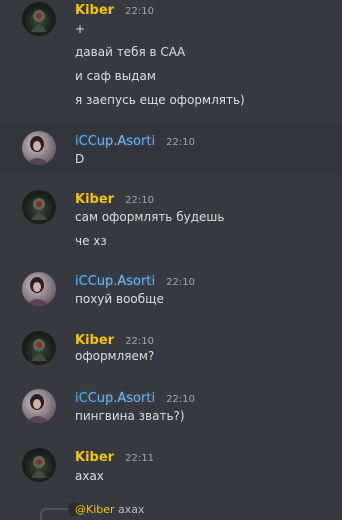 The height and width of the screenshot is (520, 342). Describe the element at coordinates (95, 509) in the screenshot. I see `reply-mention: @Kiber` at that location.